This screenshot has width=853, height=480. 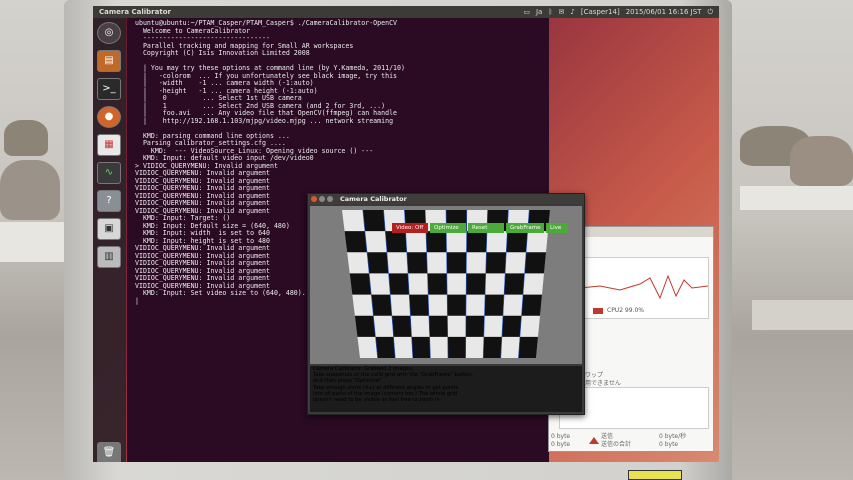 I want to click on firefox-icon: ●, so click(x=109, y=117).